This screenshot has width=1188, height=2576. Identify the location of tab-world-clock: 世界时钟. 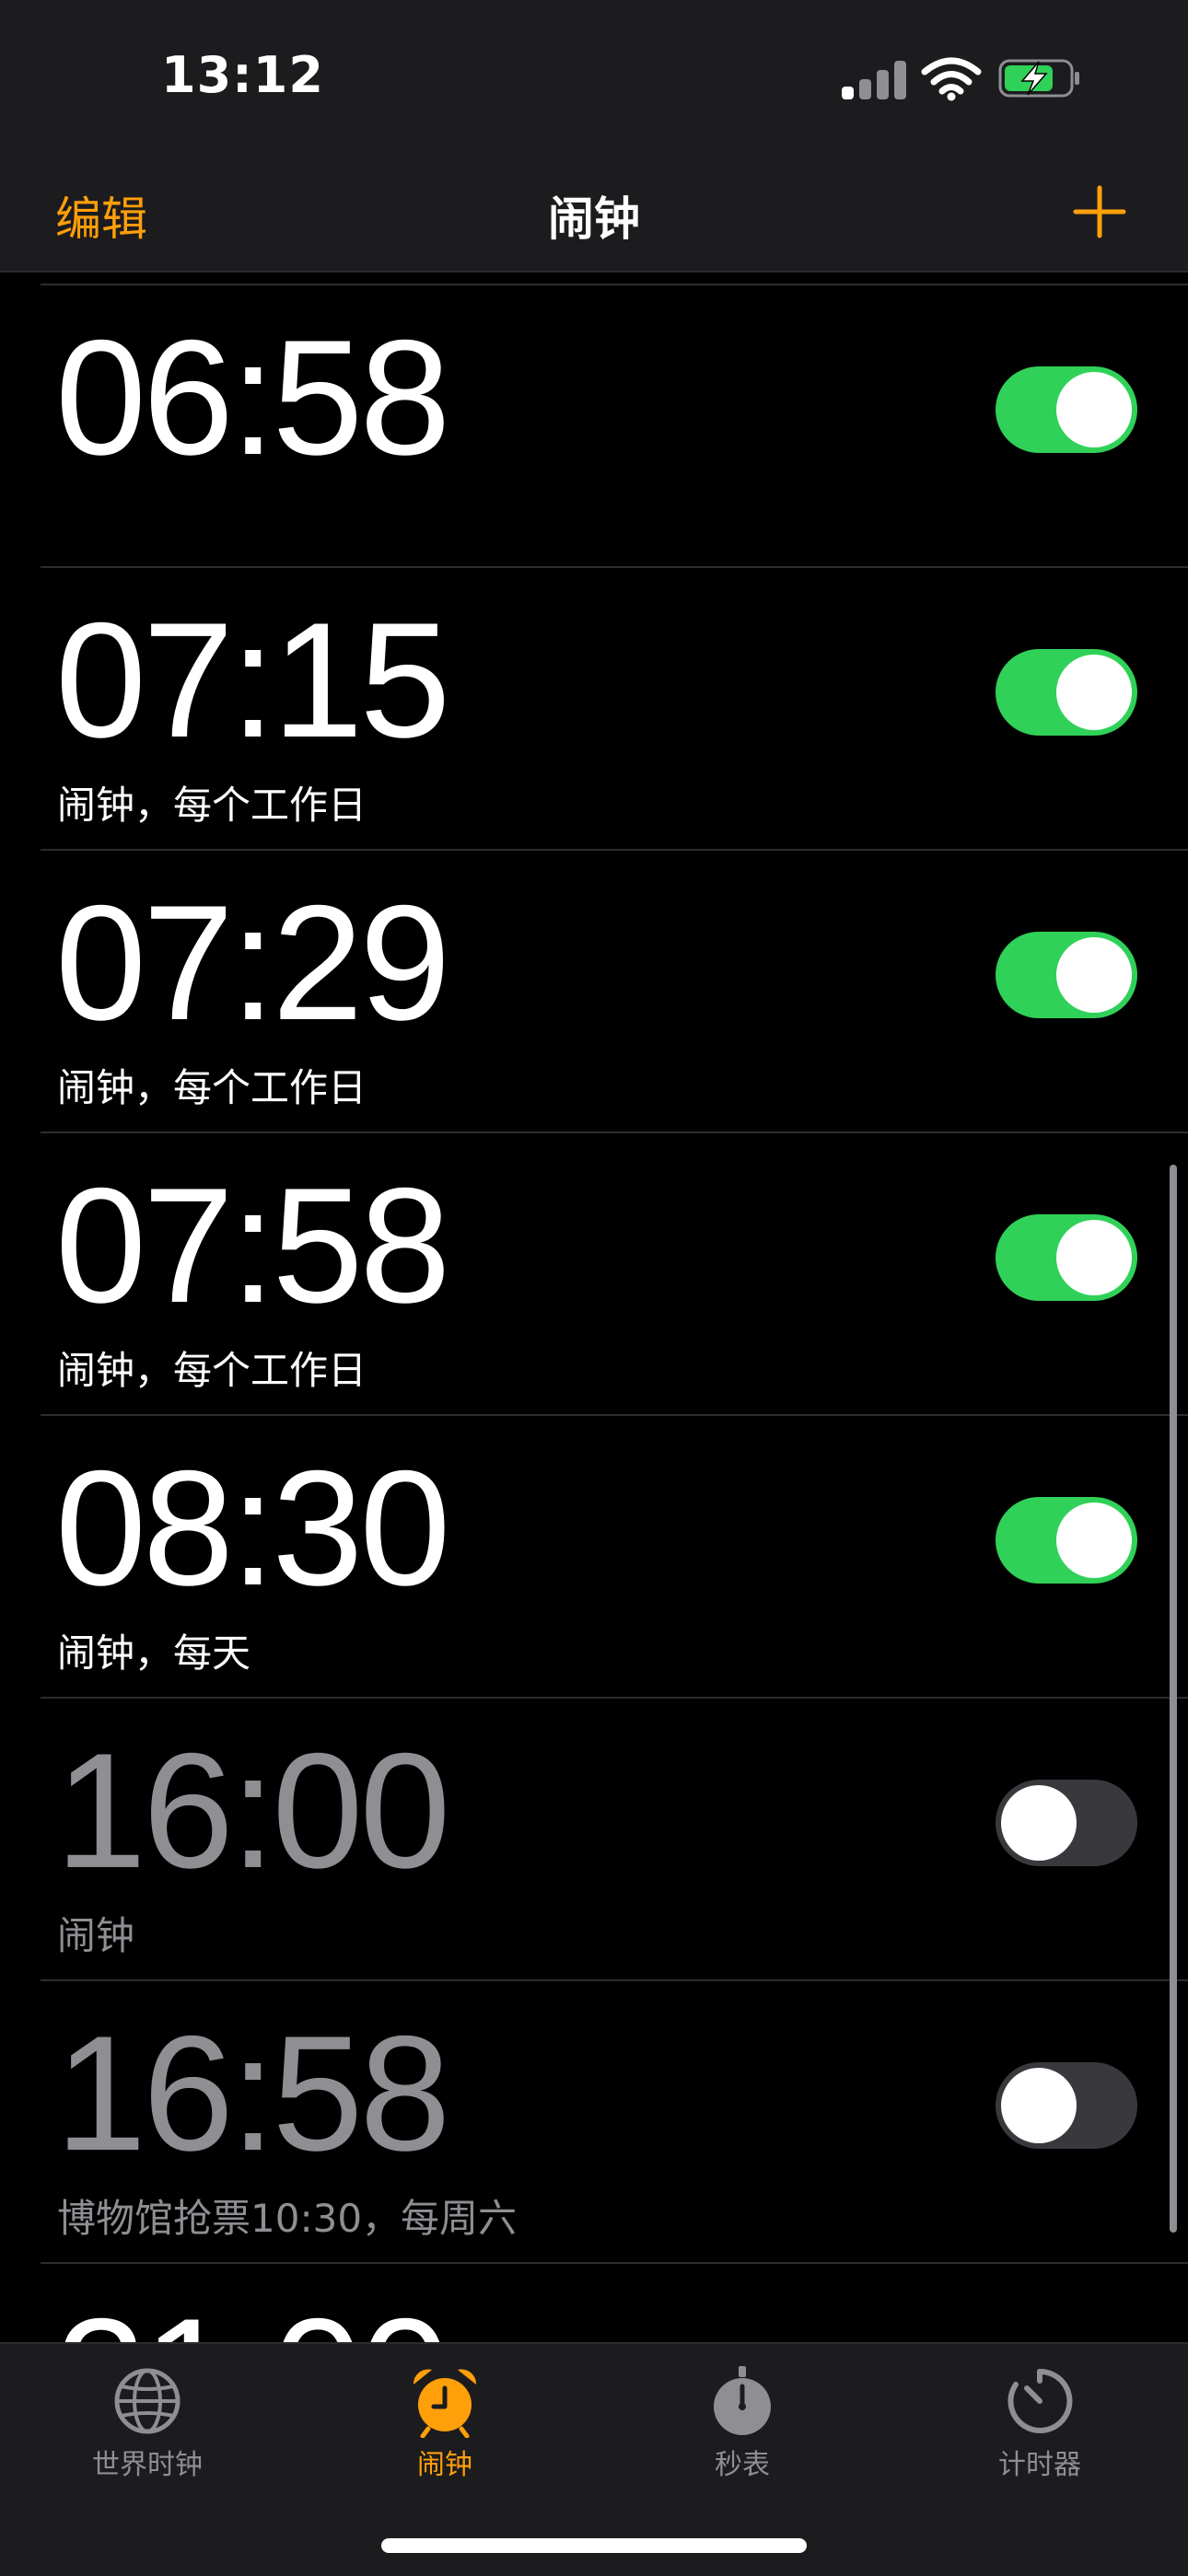
(147, 2423).